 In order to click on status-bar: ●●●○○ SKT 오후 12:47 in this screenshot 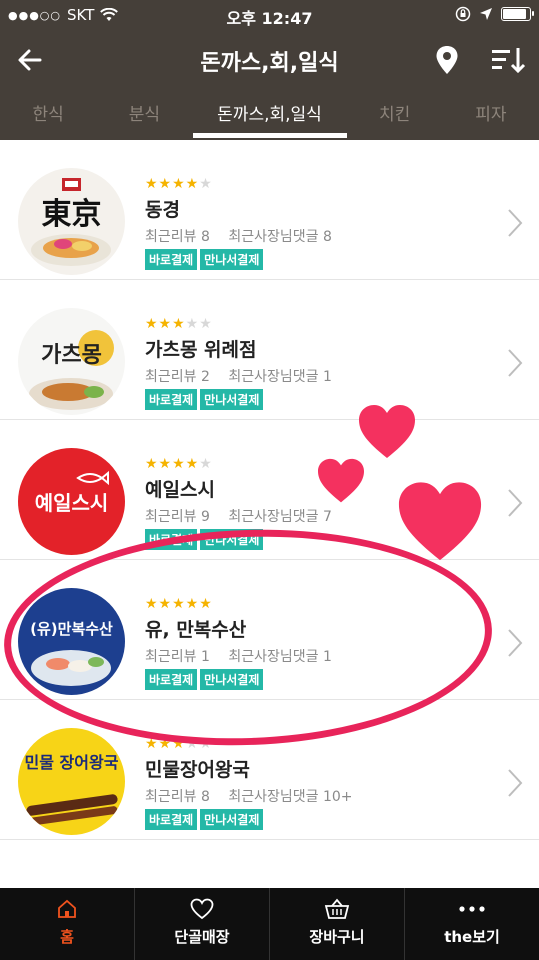, I will do `click(269, 15)`.